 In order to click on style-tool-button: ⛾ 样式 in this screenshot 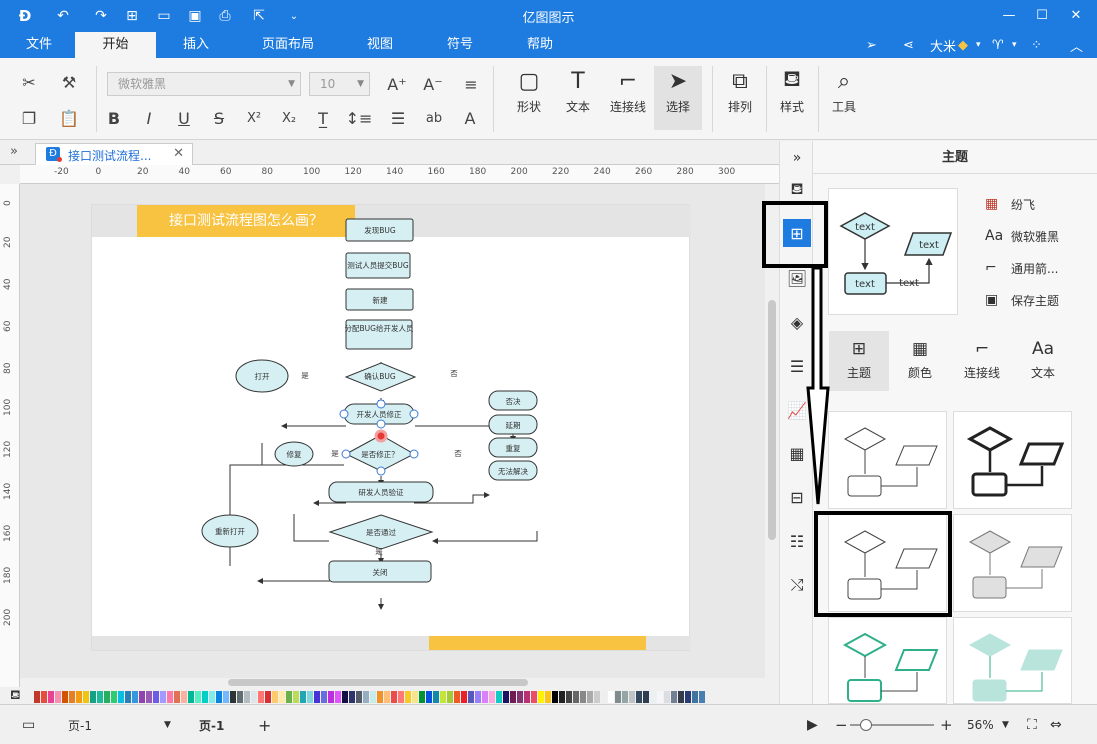, I will do `click(792, 98)`.